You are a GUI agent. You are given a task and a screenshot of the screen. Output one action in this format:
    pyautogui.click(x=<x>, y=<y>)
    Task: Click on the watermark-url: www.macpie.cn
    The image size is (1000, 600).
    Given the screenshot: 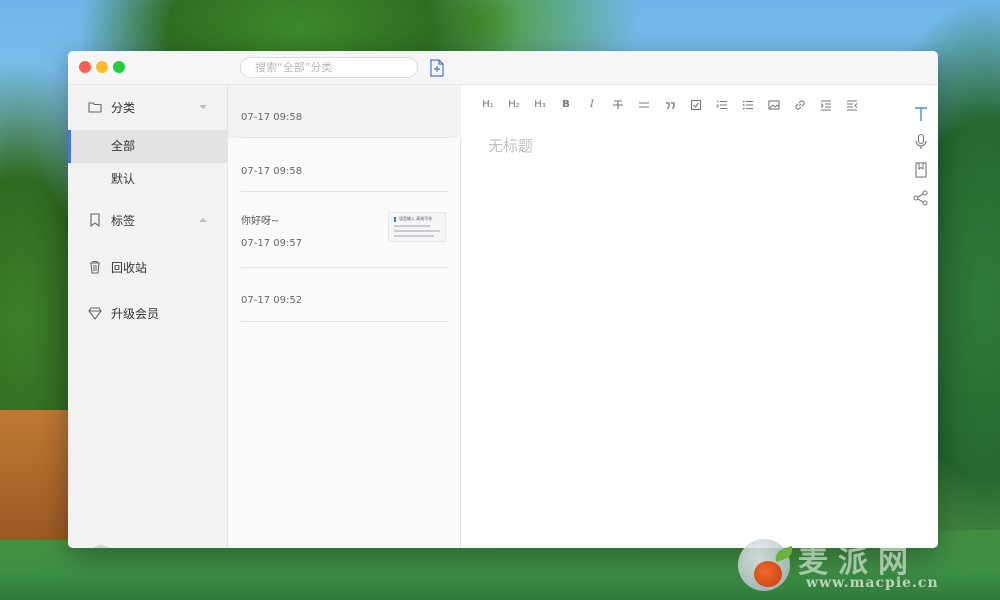 What is the action you would take?
    pyautogui.click(x=872, y=583)
    